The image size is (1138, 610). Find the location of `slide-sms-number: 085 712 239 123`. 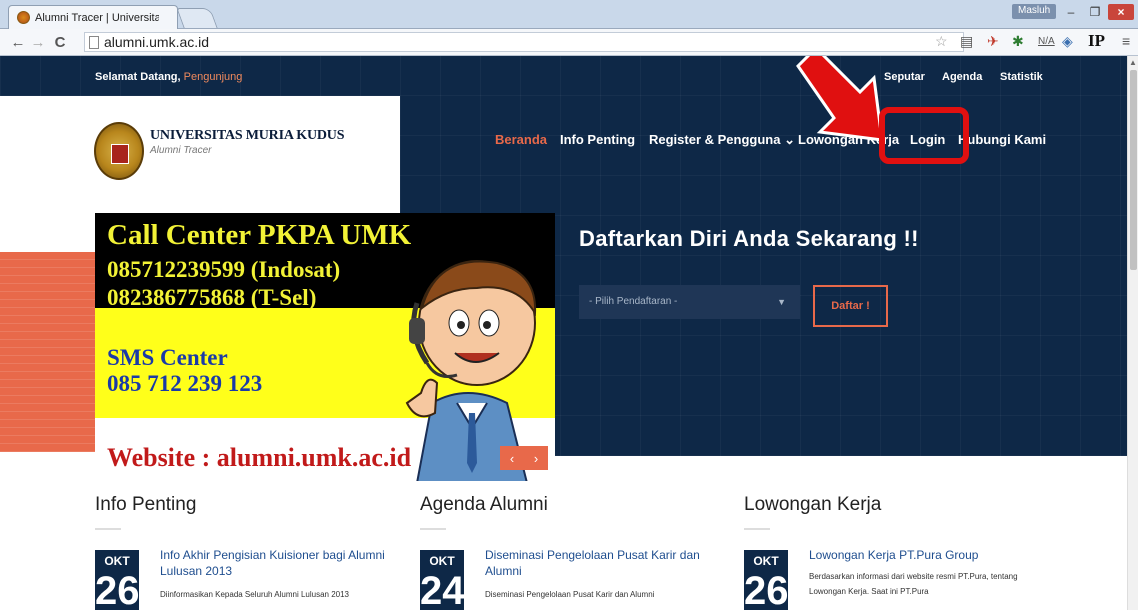

slide-sms-number: 085 712 239 123 is located at coordinates (185, 383).